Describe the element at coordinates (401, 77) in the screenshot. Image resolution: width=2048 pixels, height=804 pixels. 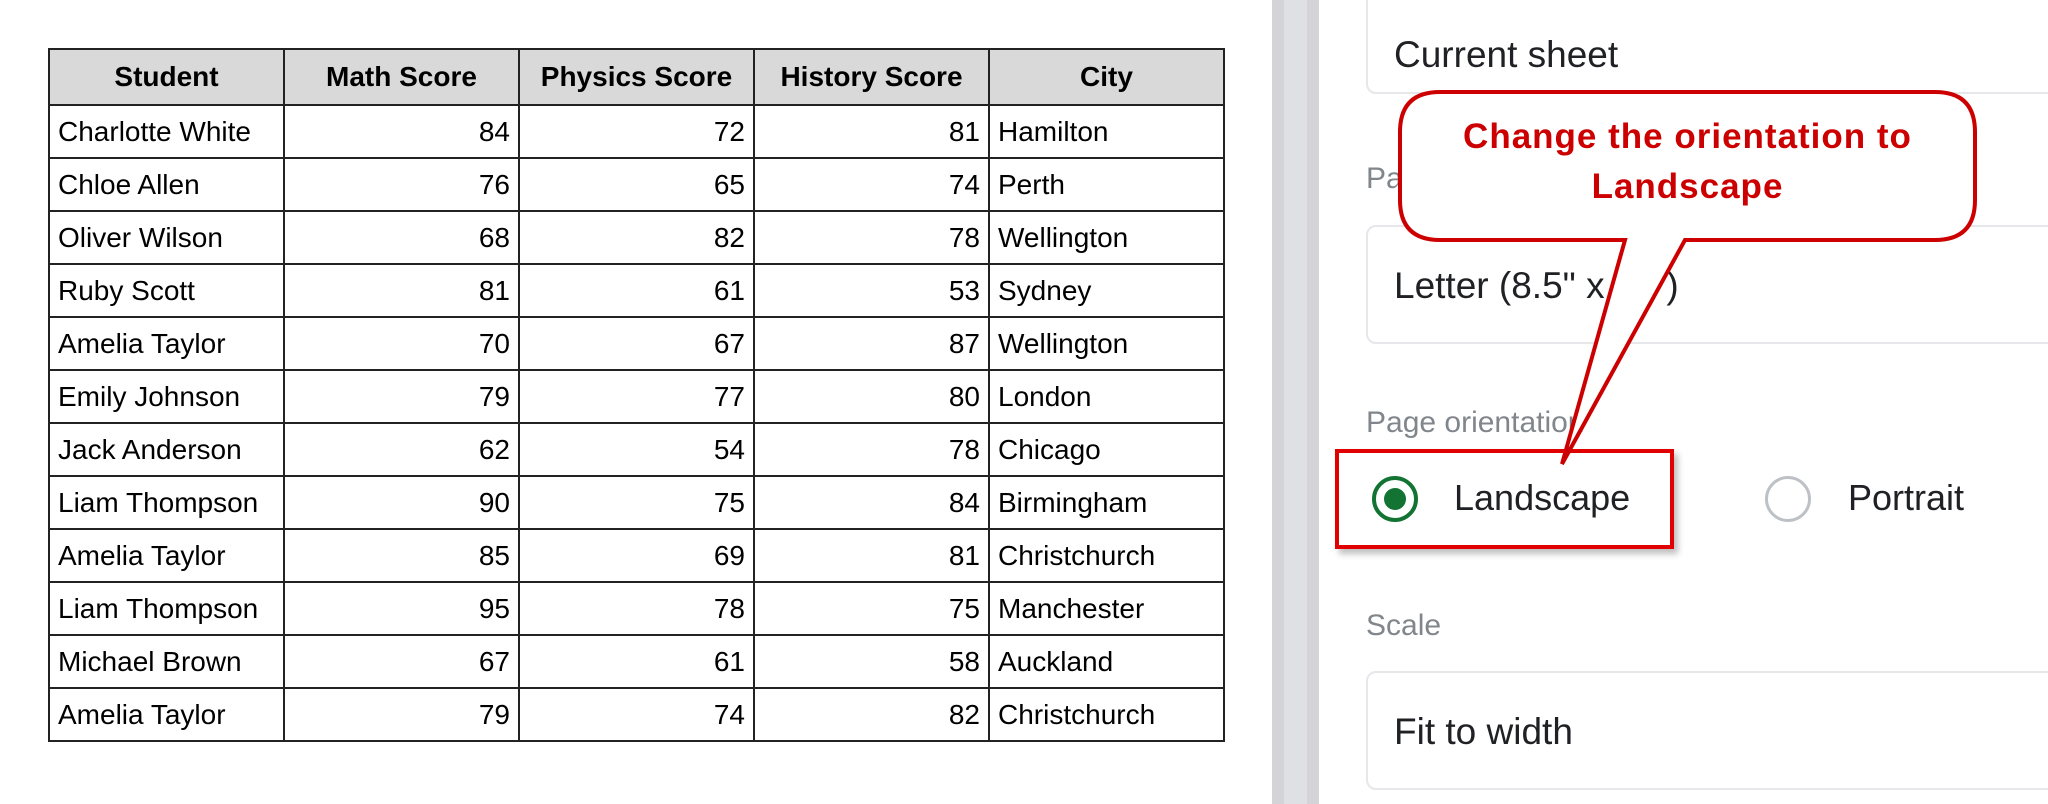
I see `column-header: Math Score` at that location.